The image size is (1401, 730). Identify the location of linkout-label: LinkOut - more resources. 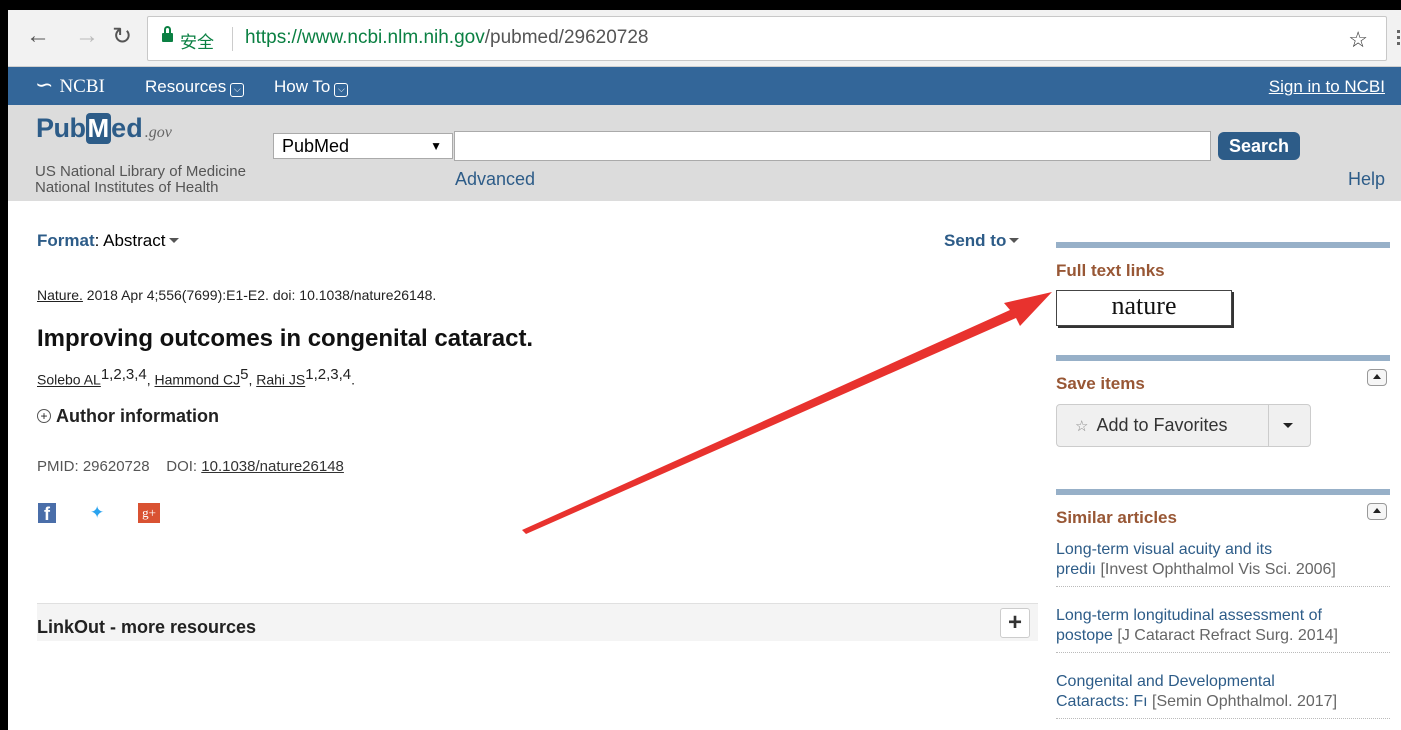
(147, 627).